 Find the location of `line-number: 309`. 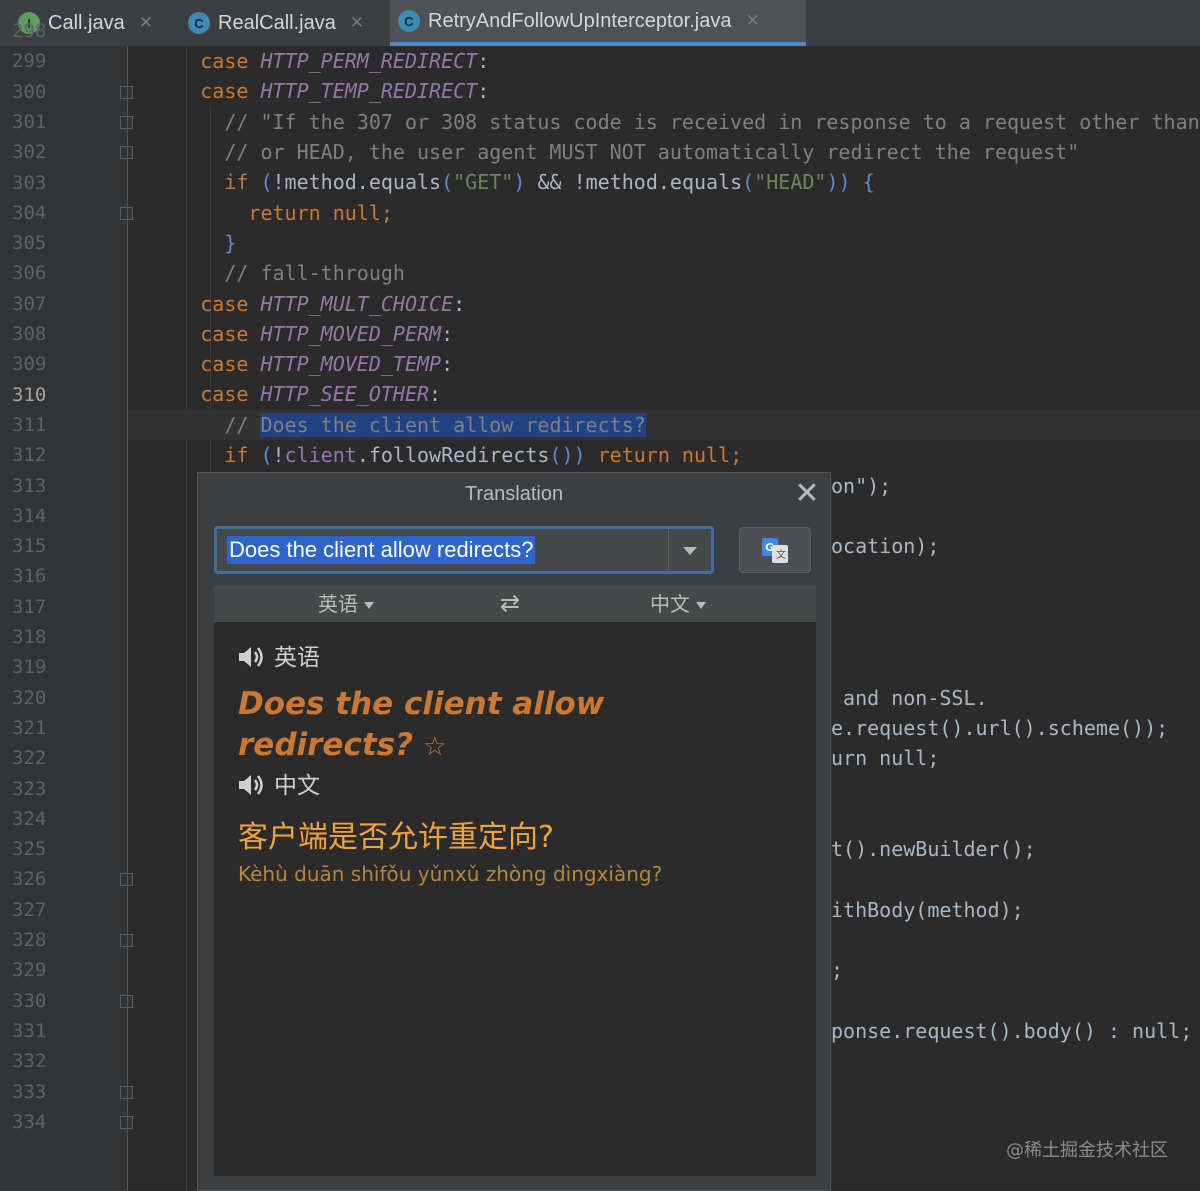

line-number: 309 is located at coordinates (42, 364).